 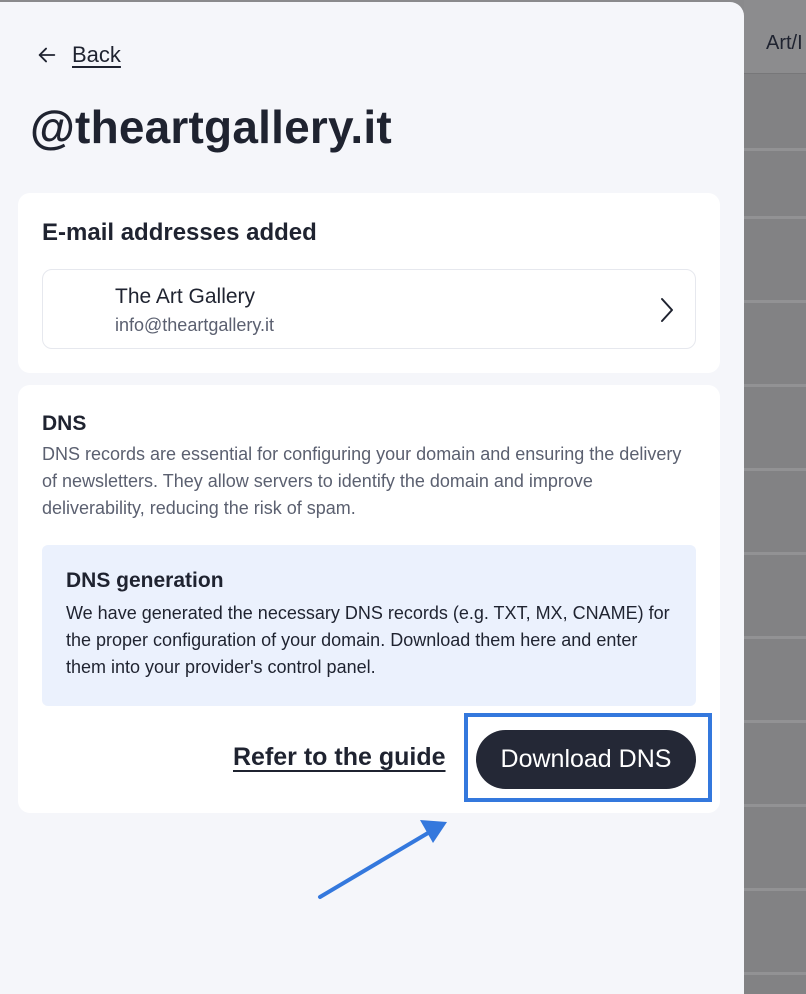 What do you see at coordinates (64, 423) in the screenshot?
I see `dns-heading: DNS` at bounding box center [64, 423].